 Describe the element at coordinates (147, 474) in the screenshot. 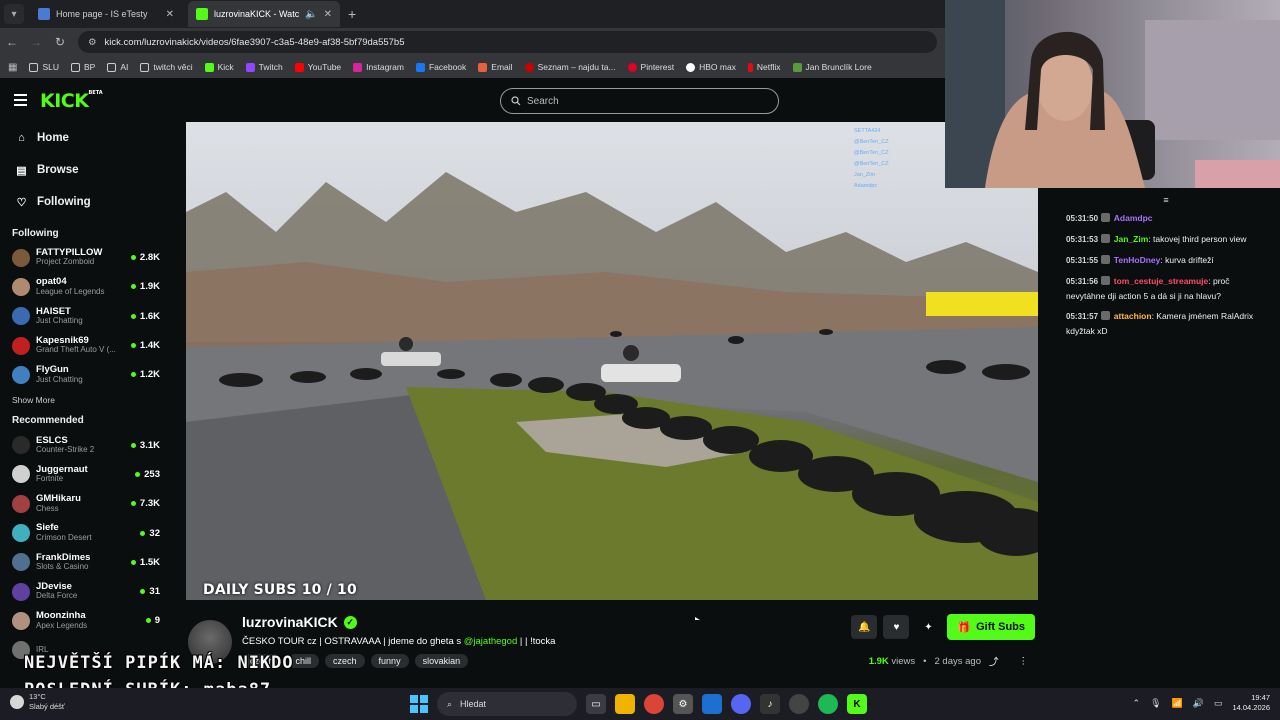

I see `viewer-count: 253` at that location.